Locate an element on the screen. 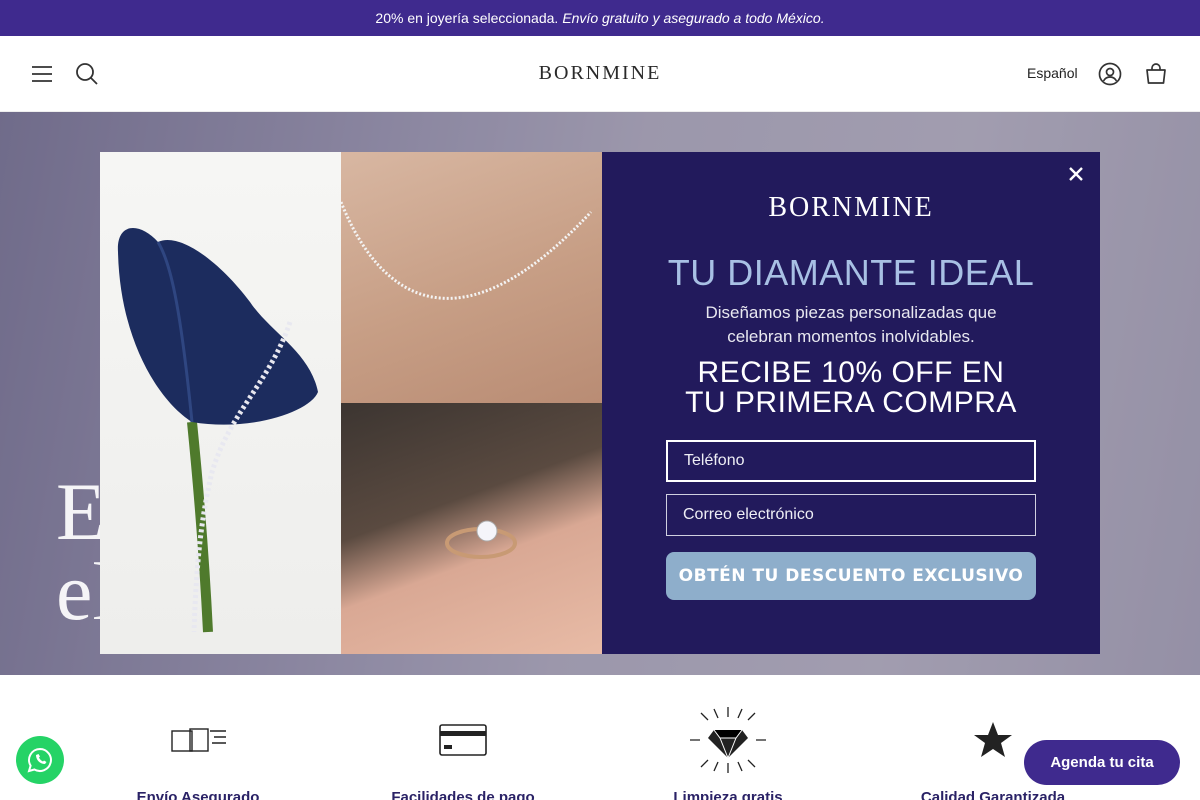 This screenshot has height=800, width=1200. get-discount-button: OBTÉN TU DESCUENTO EXCLUSIVO is located at coordinates (851, 576).